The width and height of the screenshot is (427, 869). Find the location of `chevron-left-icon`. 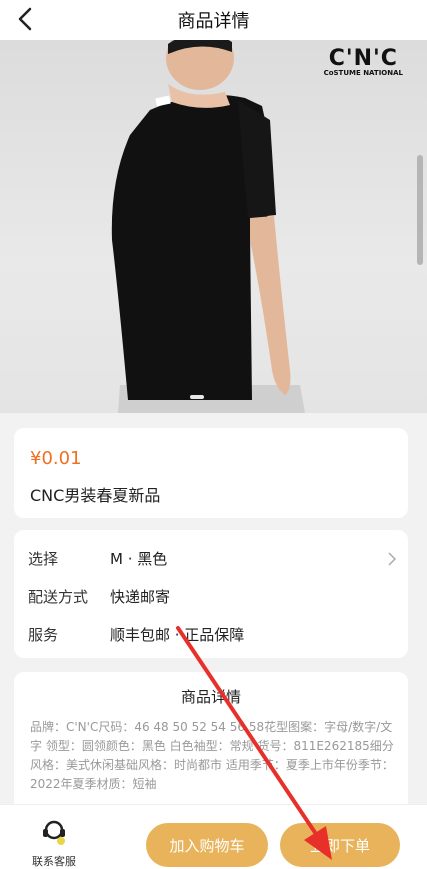

chevron-left-icon is located at coordinates (25, 19).